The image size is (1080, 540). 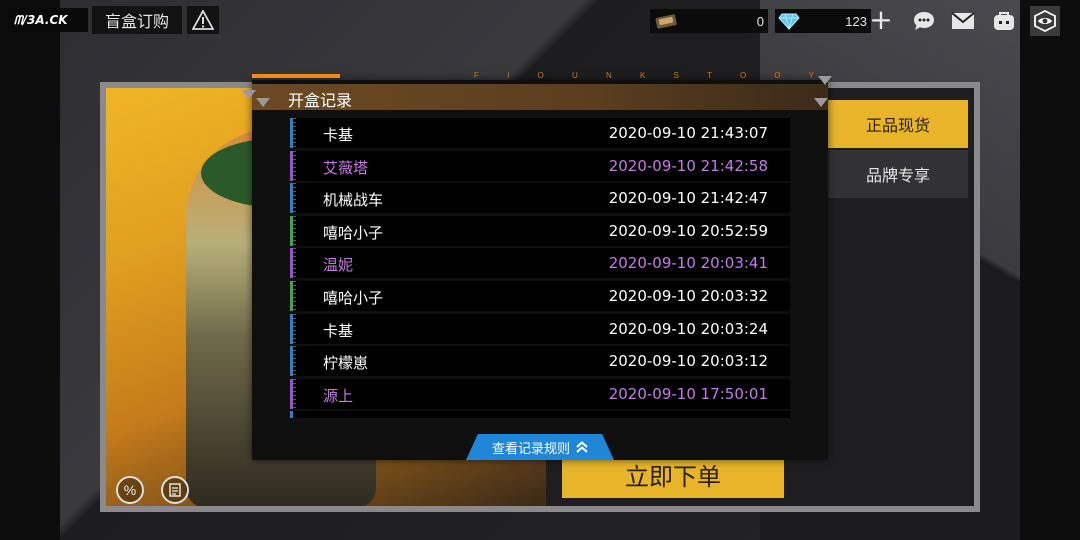 What do you see at coordinates (688, 263) in the screenshot?
I see `record-time: 2020-09-10 20:03:41` at bounding box center [688, 263].